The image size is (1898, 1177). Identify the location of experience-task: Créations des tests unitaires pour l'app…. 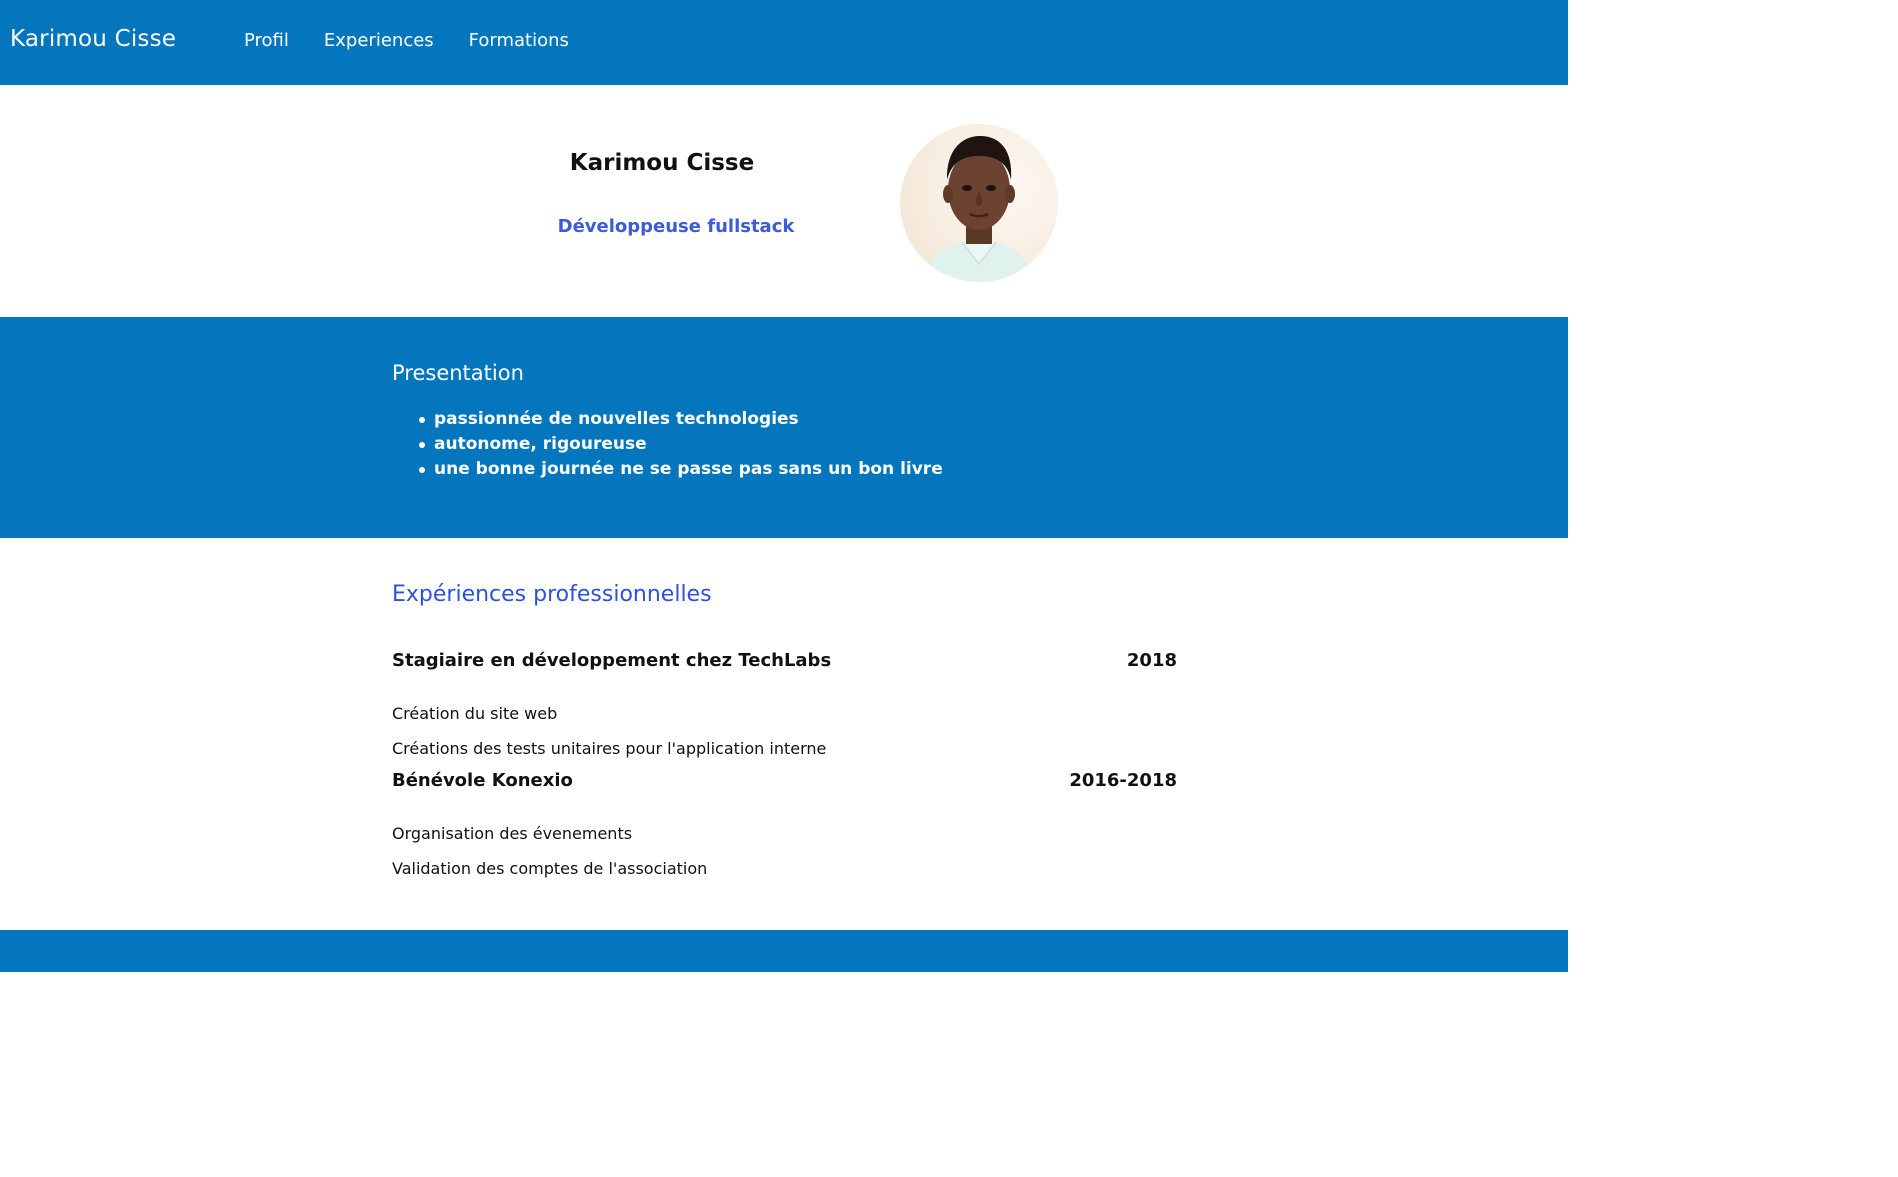
(609, 748).